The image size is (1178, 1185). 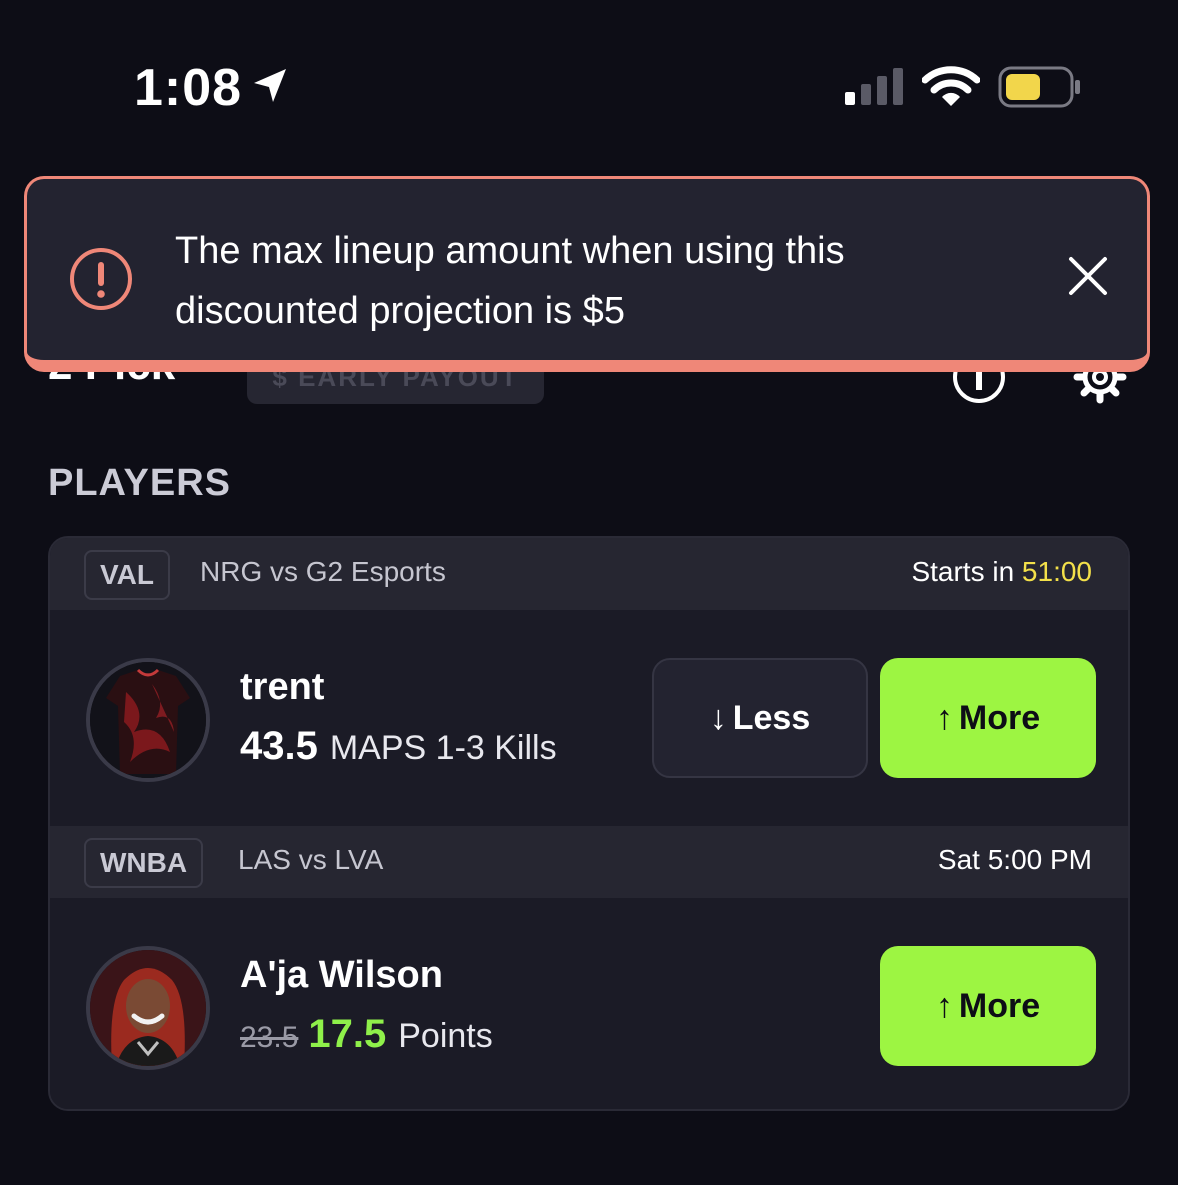 What do you see at coordinates (1088, 276) in the screenshot?
I see `close-icon` at bounding box center [1088, 276].